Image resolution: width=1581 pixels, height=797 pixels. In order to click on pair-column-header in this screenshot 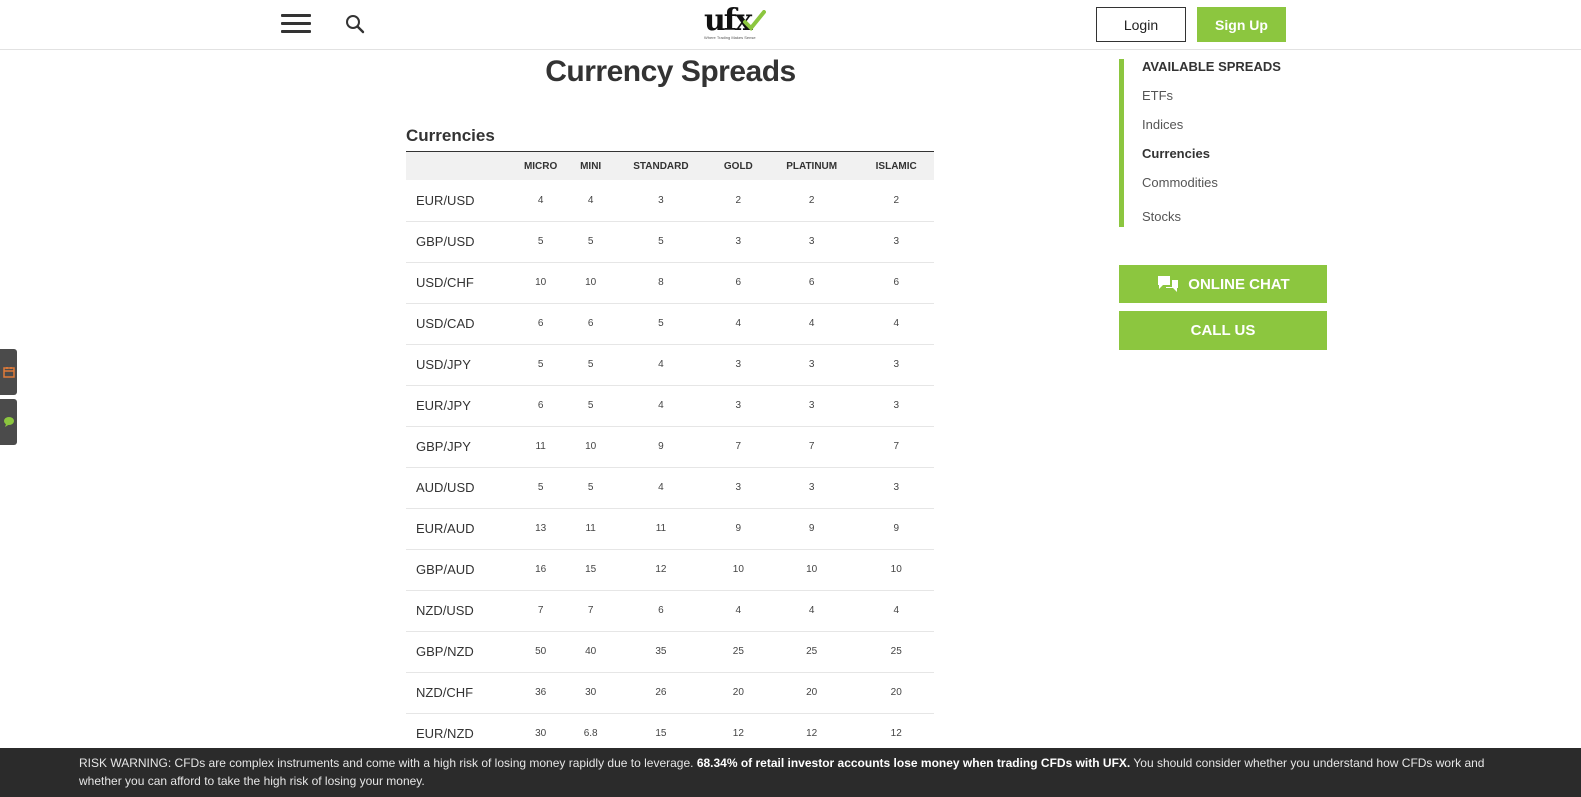, I will do `click(458, 166)`.